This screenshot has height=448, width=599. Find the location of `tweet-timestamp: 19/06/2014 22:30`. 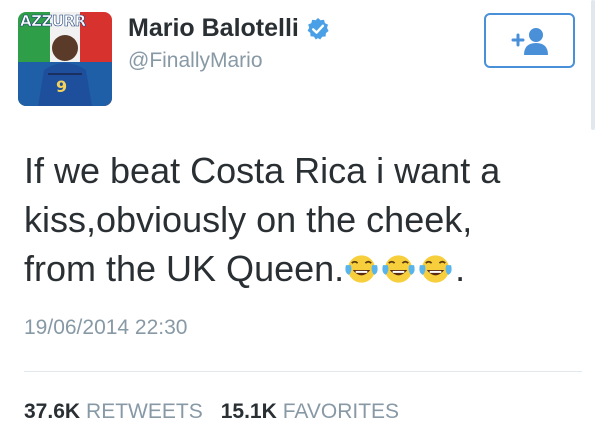

tweet-timestamp: 19/06/2014 22:30 is located at coordinates (106, 328).